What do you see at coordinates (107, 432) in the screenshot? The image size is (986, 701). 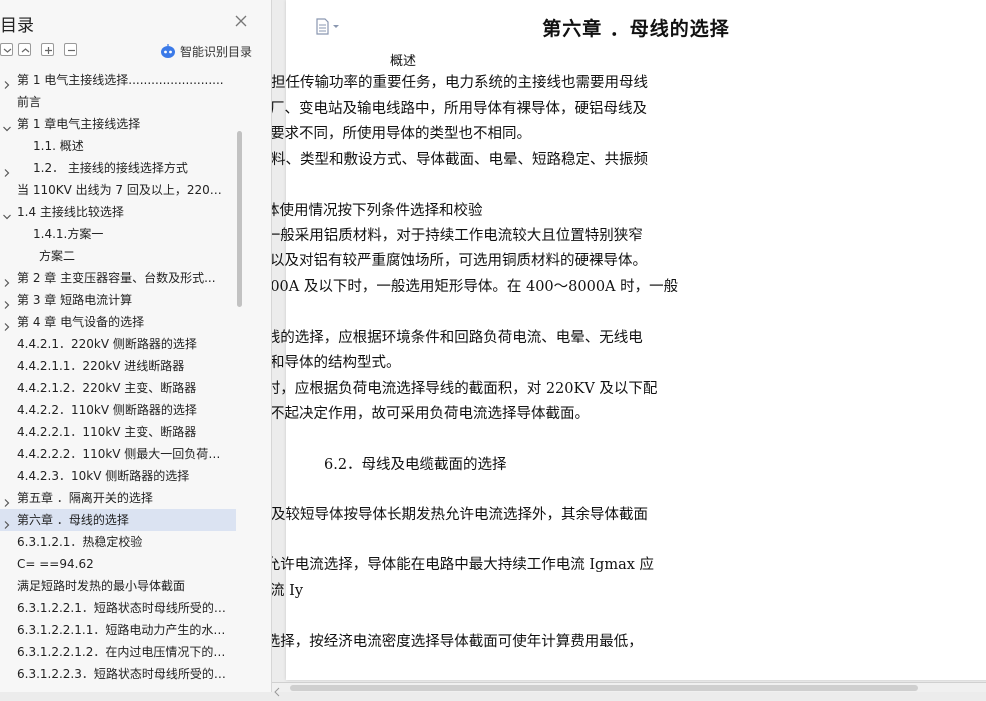 I see `toc-item-label: 4.4.2.2.1．110kV 主变、断路器` at bounding box center [107, 432].